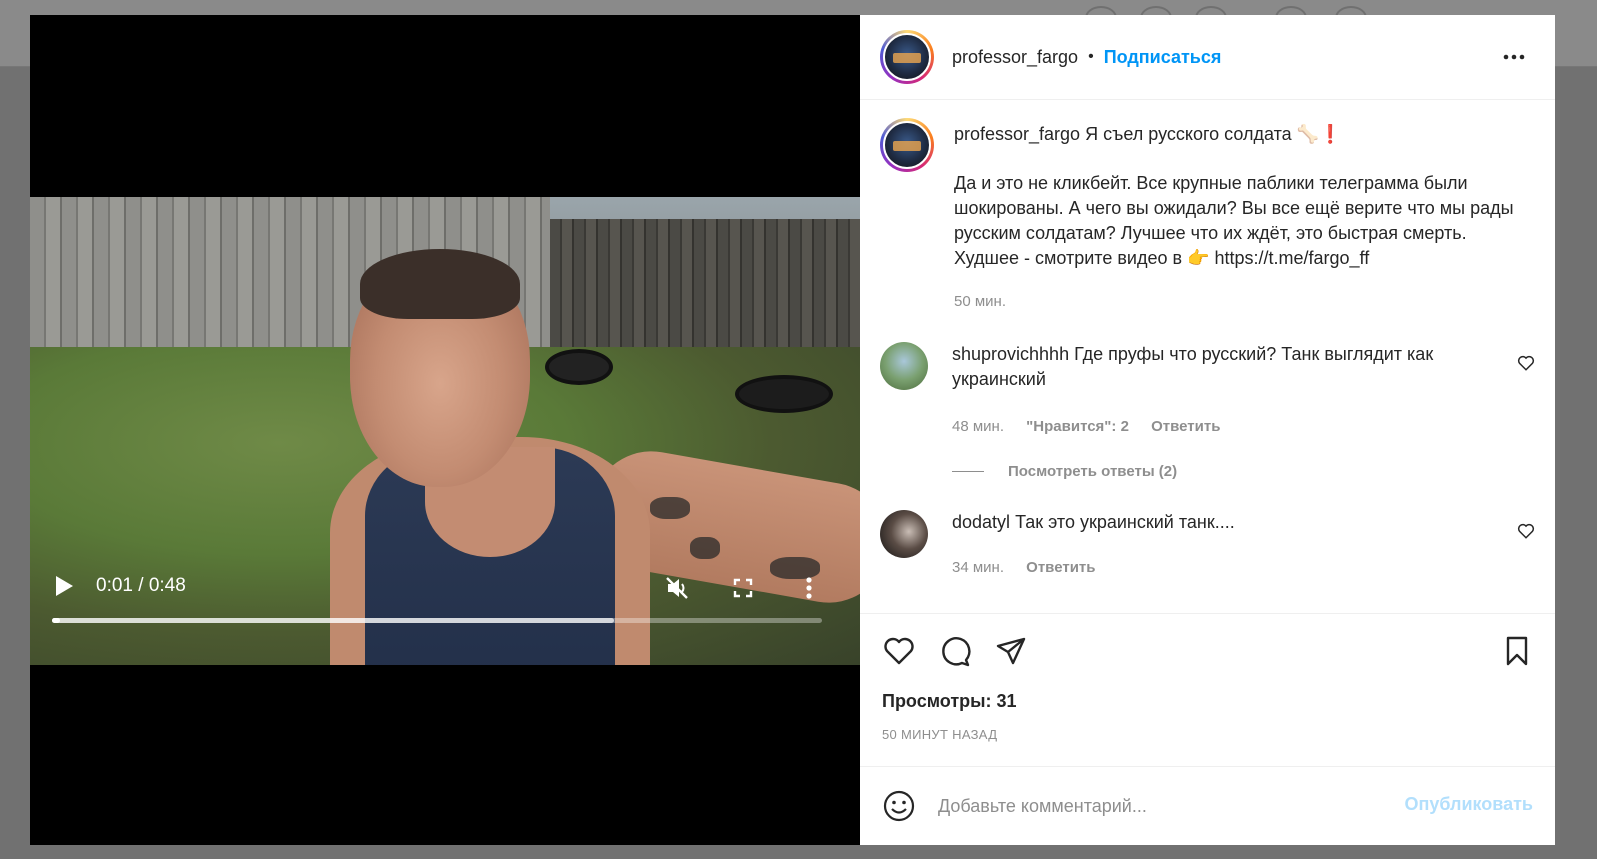  I want to click on video-more-button, so click(809, 588).